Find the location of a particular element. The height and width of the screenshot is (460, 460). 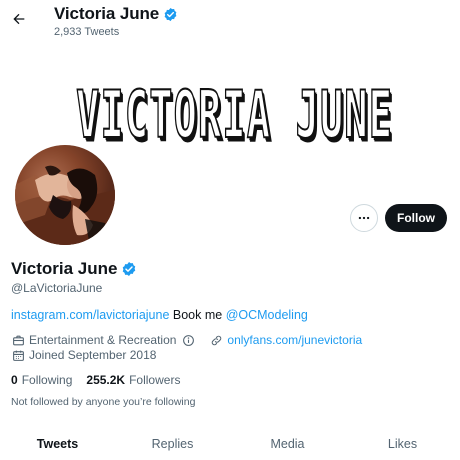

header-name-row: Victoria June is located at coordinates (116, 14).